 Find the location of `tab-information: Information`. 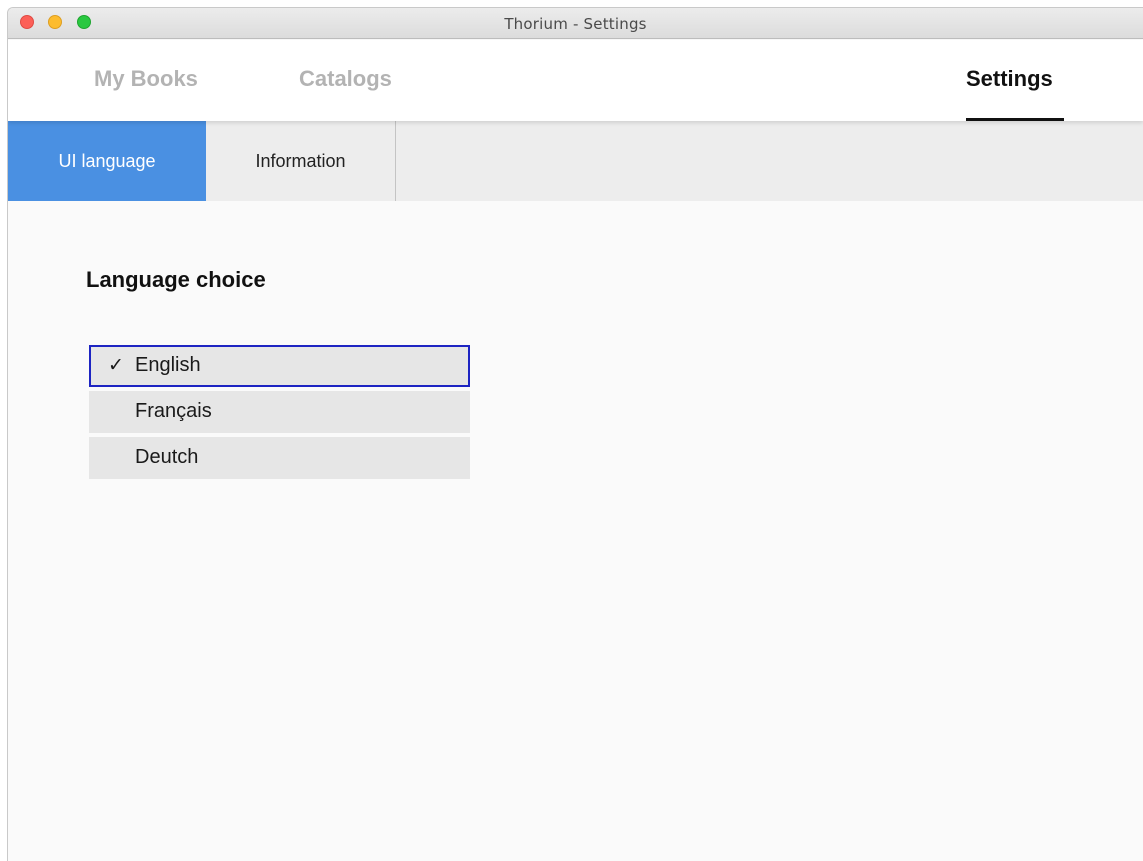

tab-information: Information is located at coordinates (301, 161).